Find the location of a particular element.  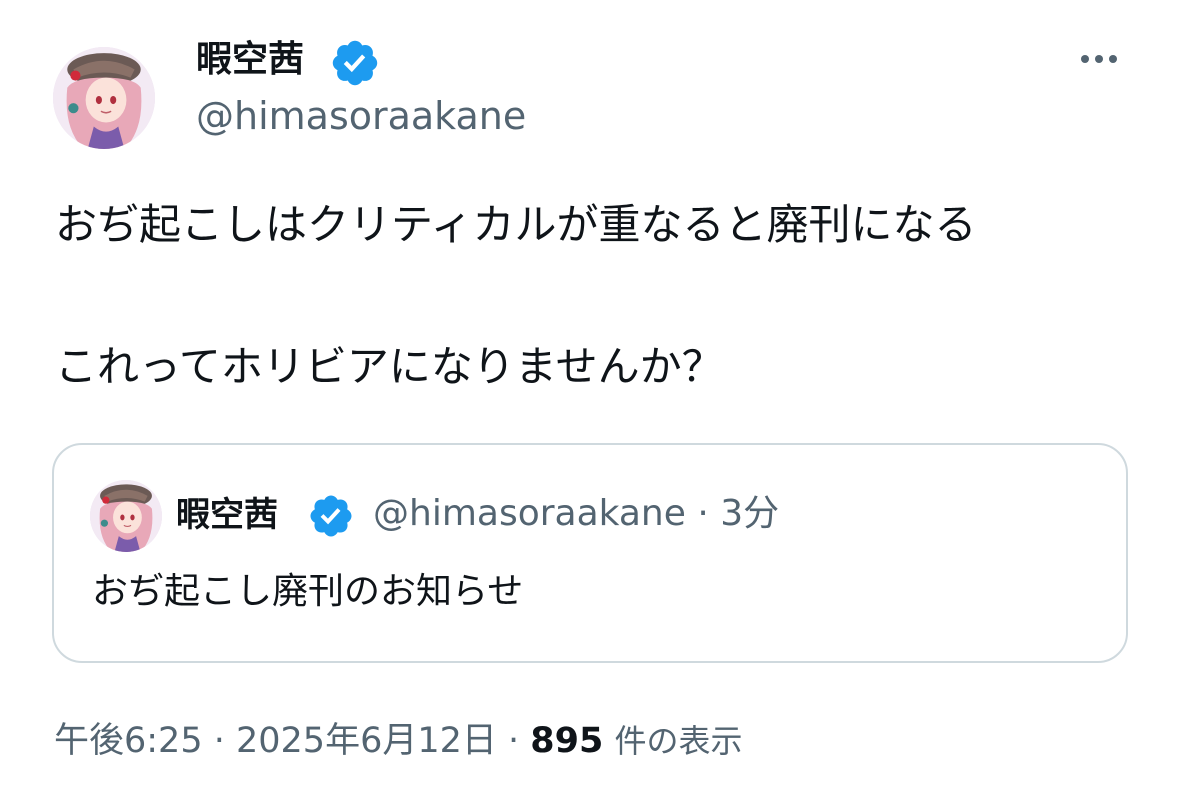

tweet-time: 午後6:25 is located at coordinates (128, 741).